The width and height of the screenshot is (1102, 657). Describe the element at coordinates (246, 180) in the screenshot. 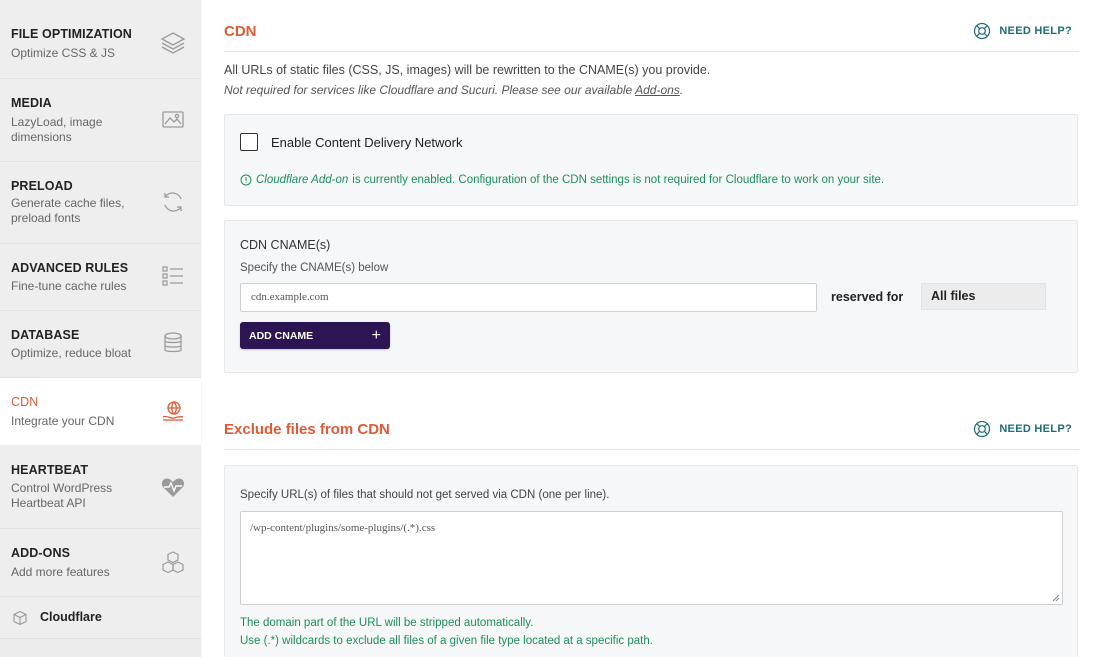

I see `info-icon` at that location.